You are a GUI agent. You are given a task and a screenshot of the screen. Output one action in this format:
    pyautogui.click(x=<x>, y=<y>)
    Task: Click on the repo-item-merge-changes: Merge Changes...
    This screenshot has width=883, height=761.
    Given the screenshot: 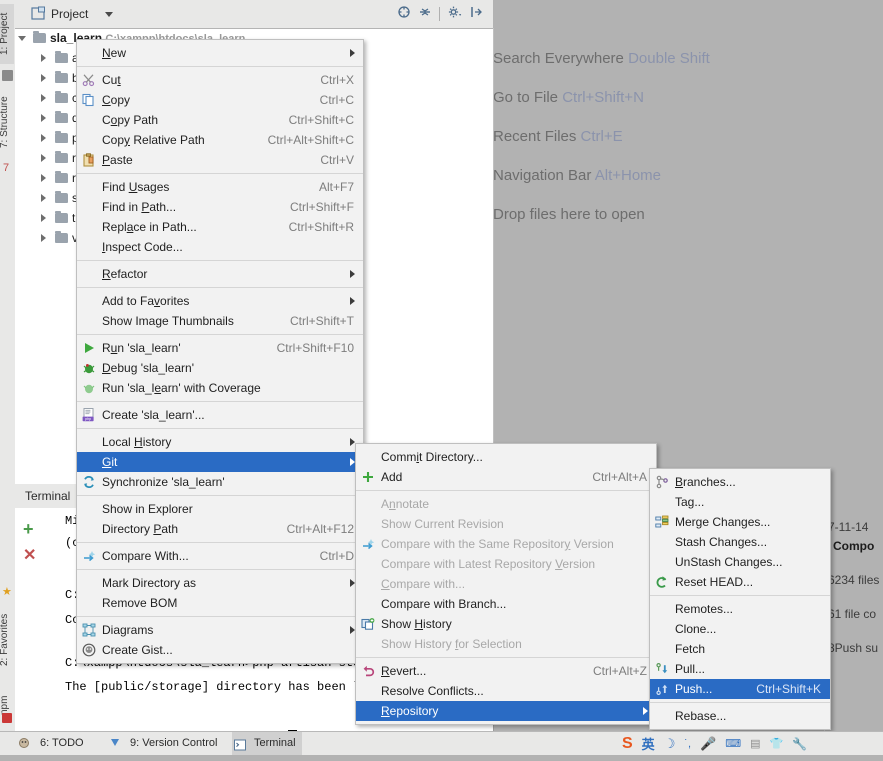 What is the action you would take?
    pyautogui.click(x=740, y=522)
    